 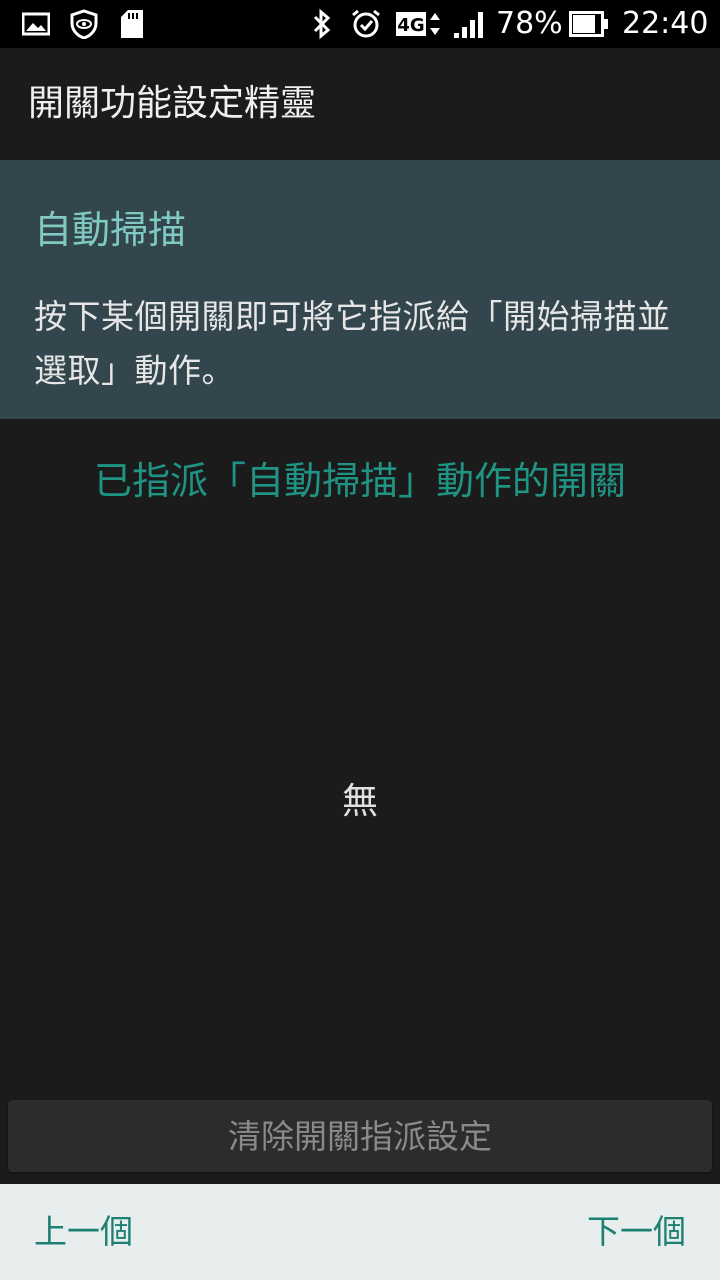 I want to click on image-icon, so click(x=36, y=24).